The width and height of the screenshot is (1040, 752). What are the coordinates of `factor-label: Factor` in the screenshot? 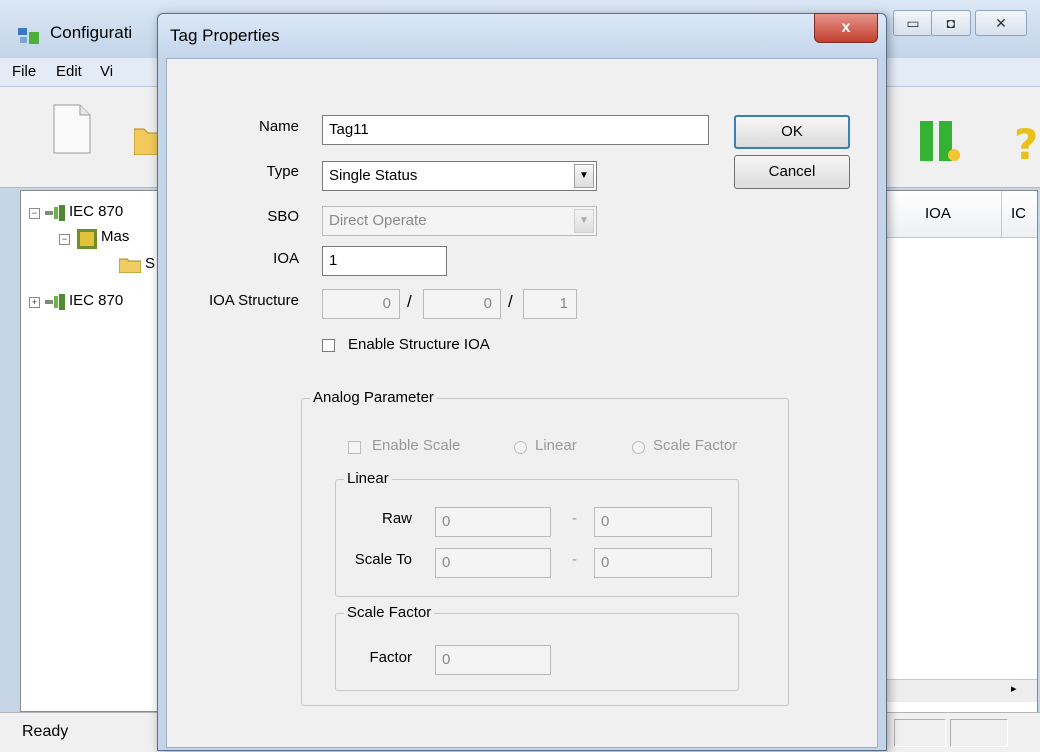 It's located at (390, 657).